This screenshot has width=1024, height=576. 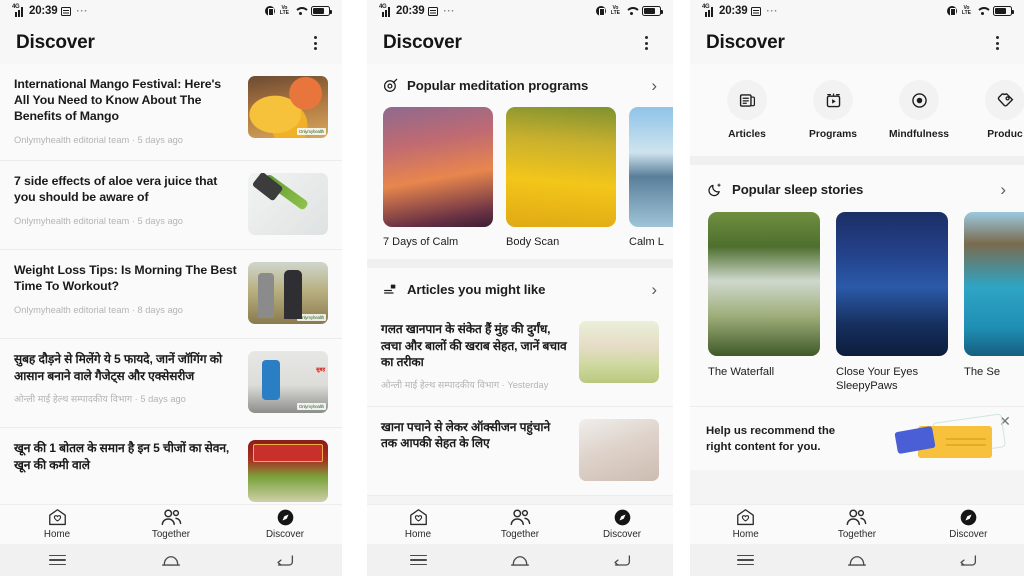 What do you see at coordinates (747, 110) in the screenshot?
I see `category-articles: Articles` at bounding box center [747, 110].